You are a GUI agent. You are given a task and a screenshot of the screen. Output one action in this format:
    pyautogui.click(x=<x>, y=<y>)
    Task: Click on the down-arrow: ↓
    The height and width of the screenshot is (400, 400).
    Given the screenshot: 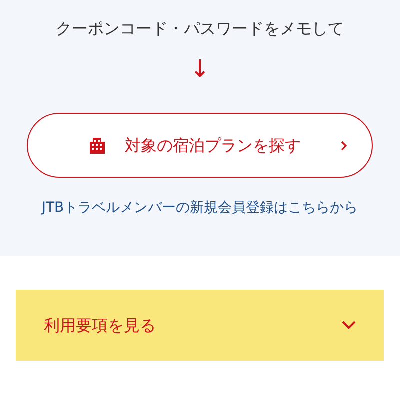 What is the action you would take?
    pyautogui.click(x=200, y=69)
    